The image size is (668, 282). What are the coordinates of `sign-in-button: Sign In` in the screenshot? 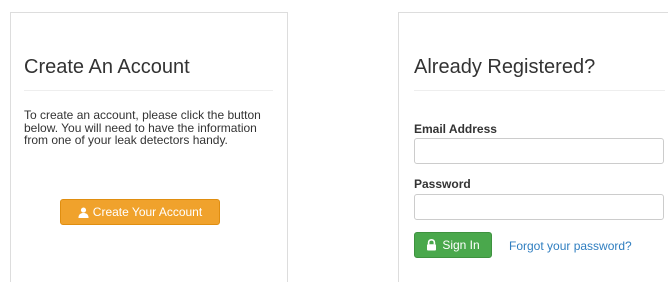 It's located at (453, 245).